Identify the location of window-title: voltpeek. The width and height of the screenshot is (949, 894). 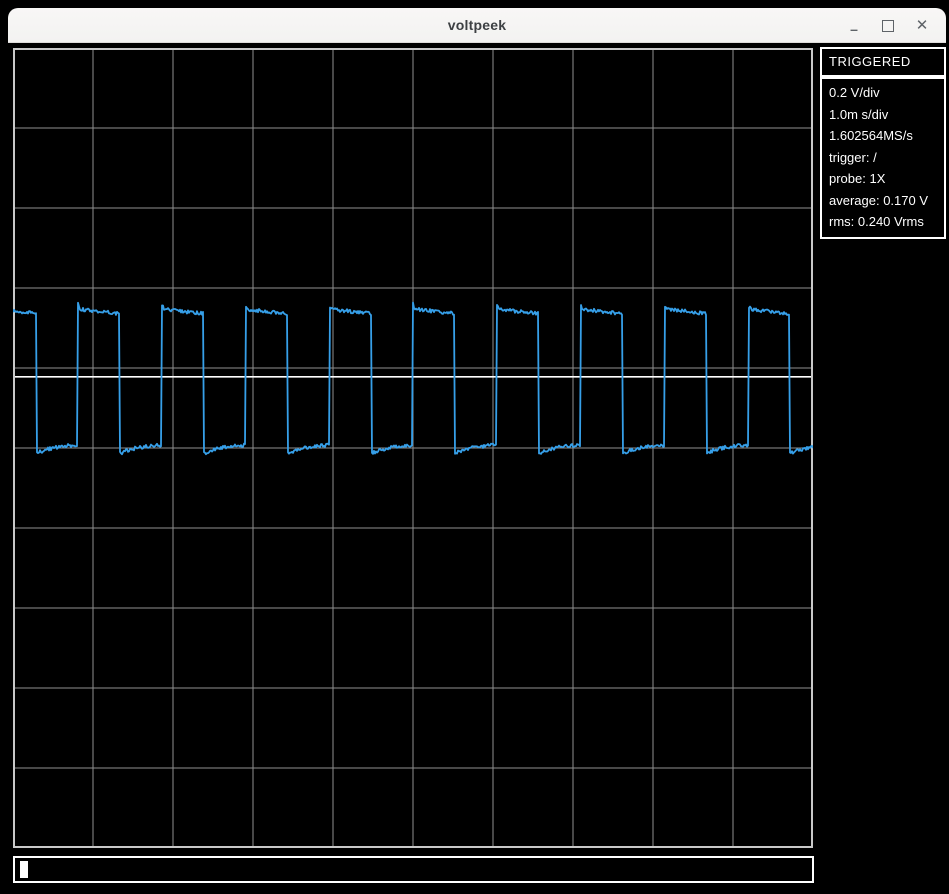
(477, 25).